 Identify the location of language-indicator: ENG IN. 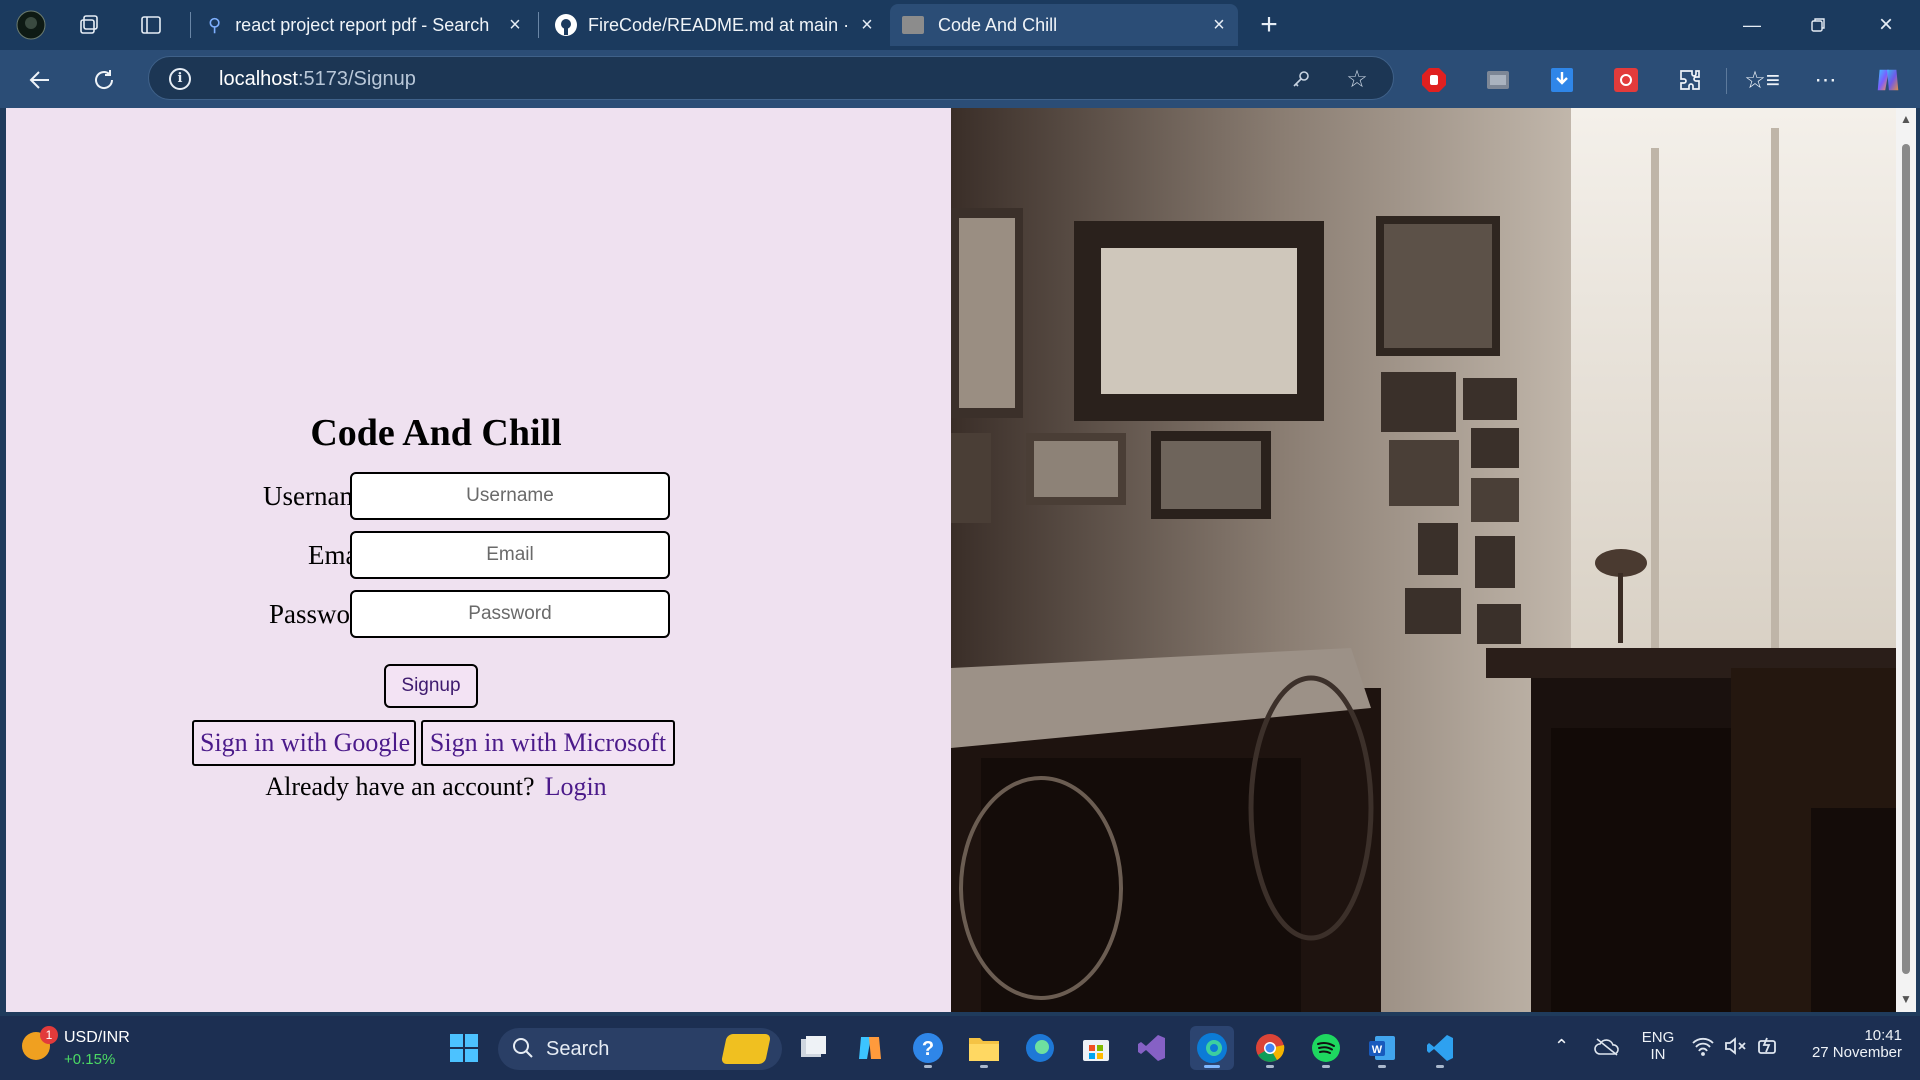
(1658, 1046).